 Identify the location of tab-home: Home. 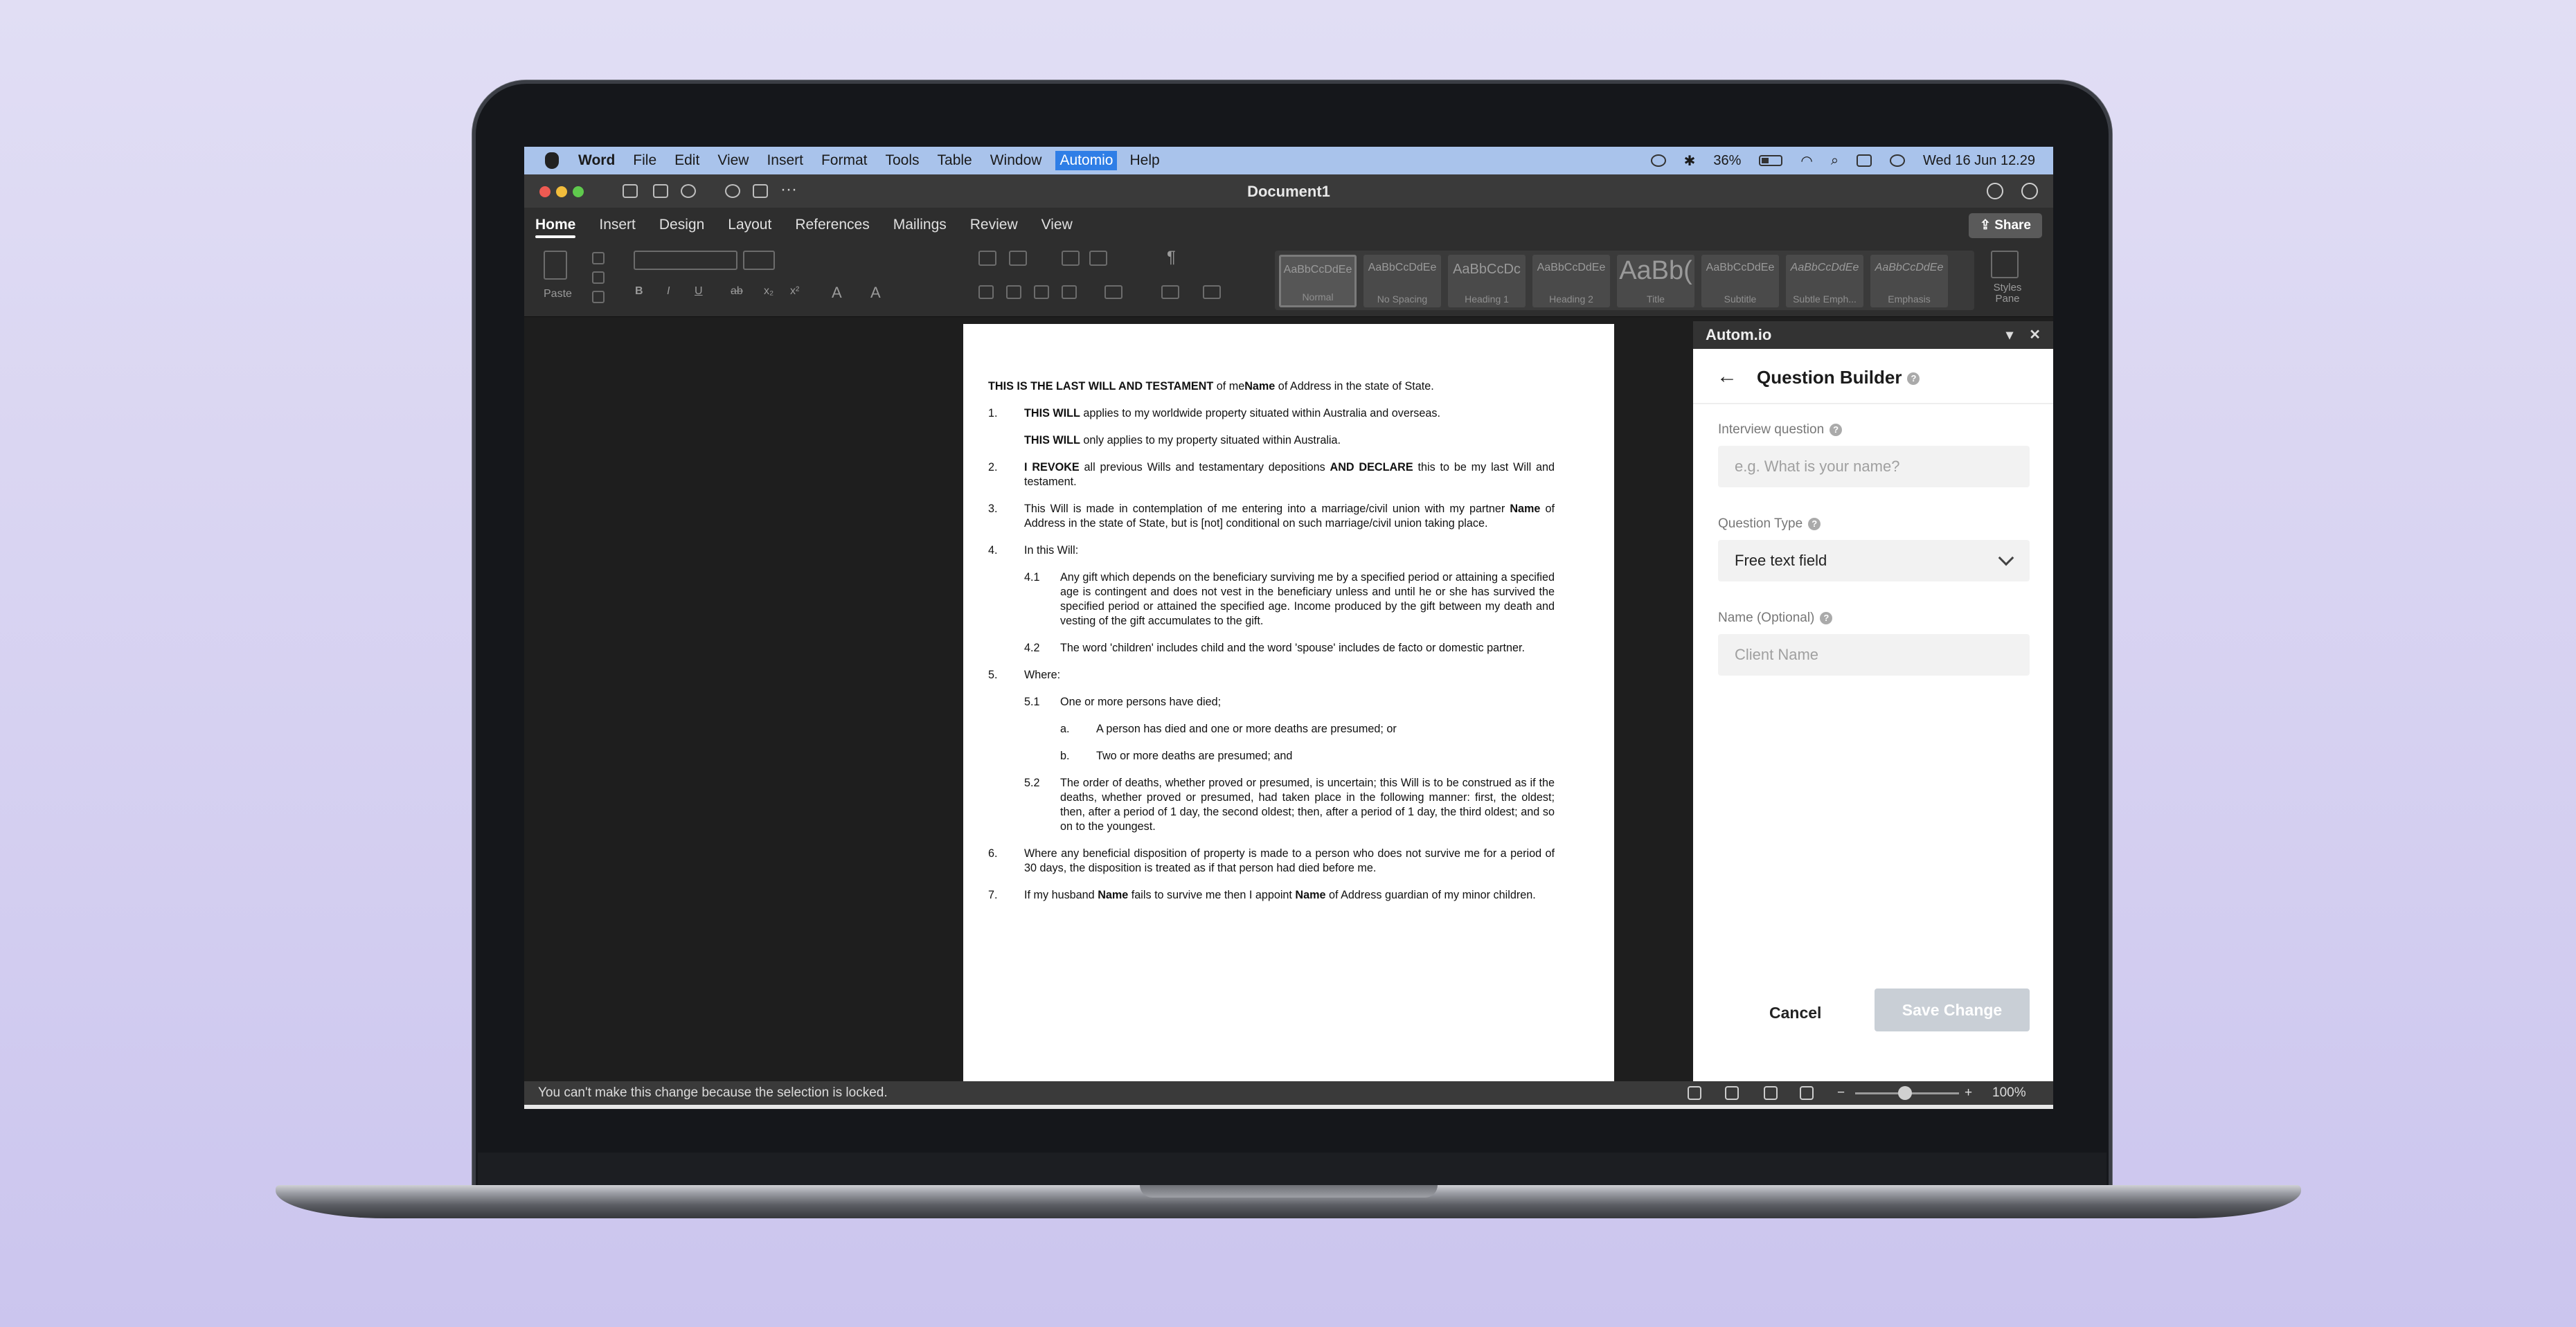
(555, 225).